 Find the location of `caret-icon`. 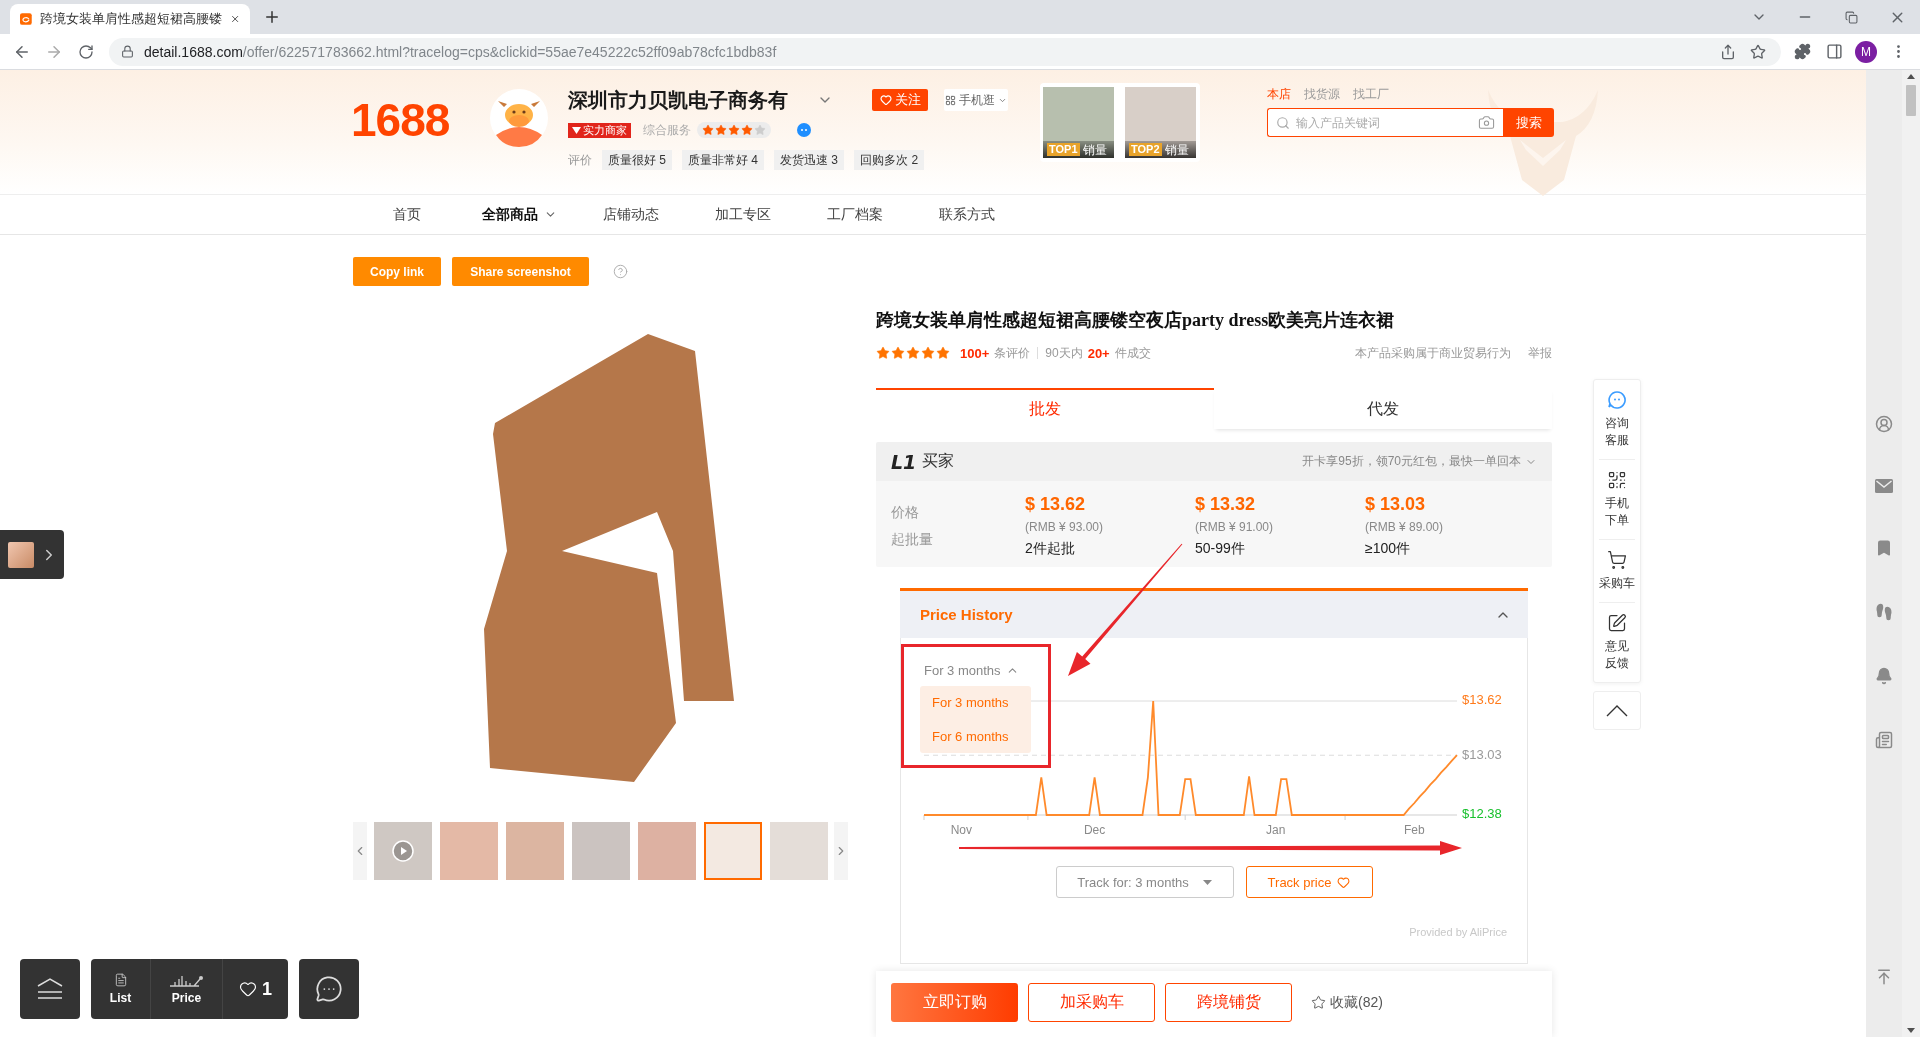

caret-icon is located at coordinates (1207, 882).